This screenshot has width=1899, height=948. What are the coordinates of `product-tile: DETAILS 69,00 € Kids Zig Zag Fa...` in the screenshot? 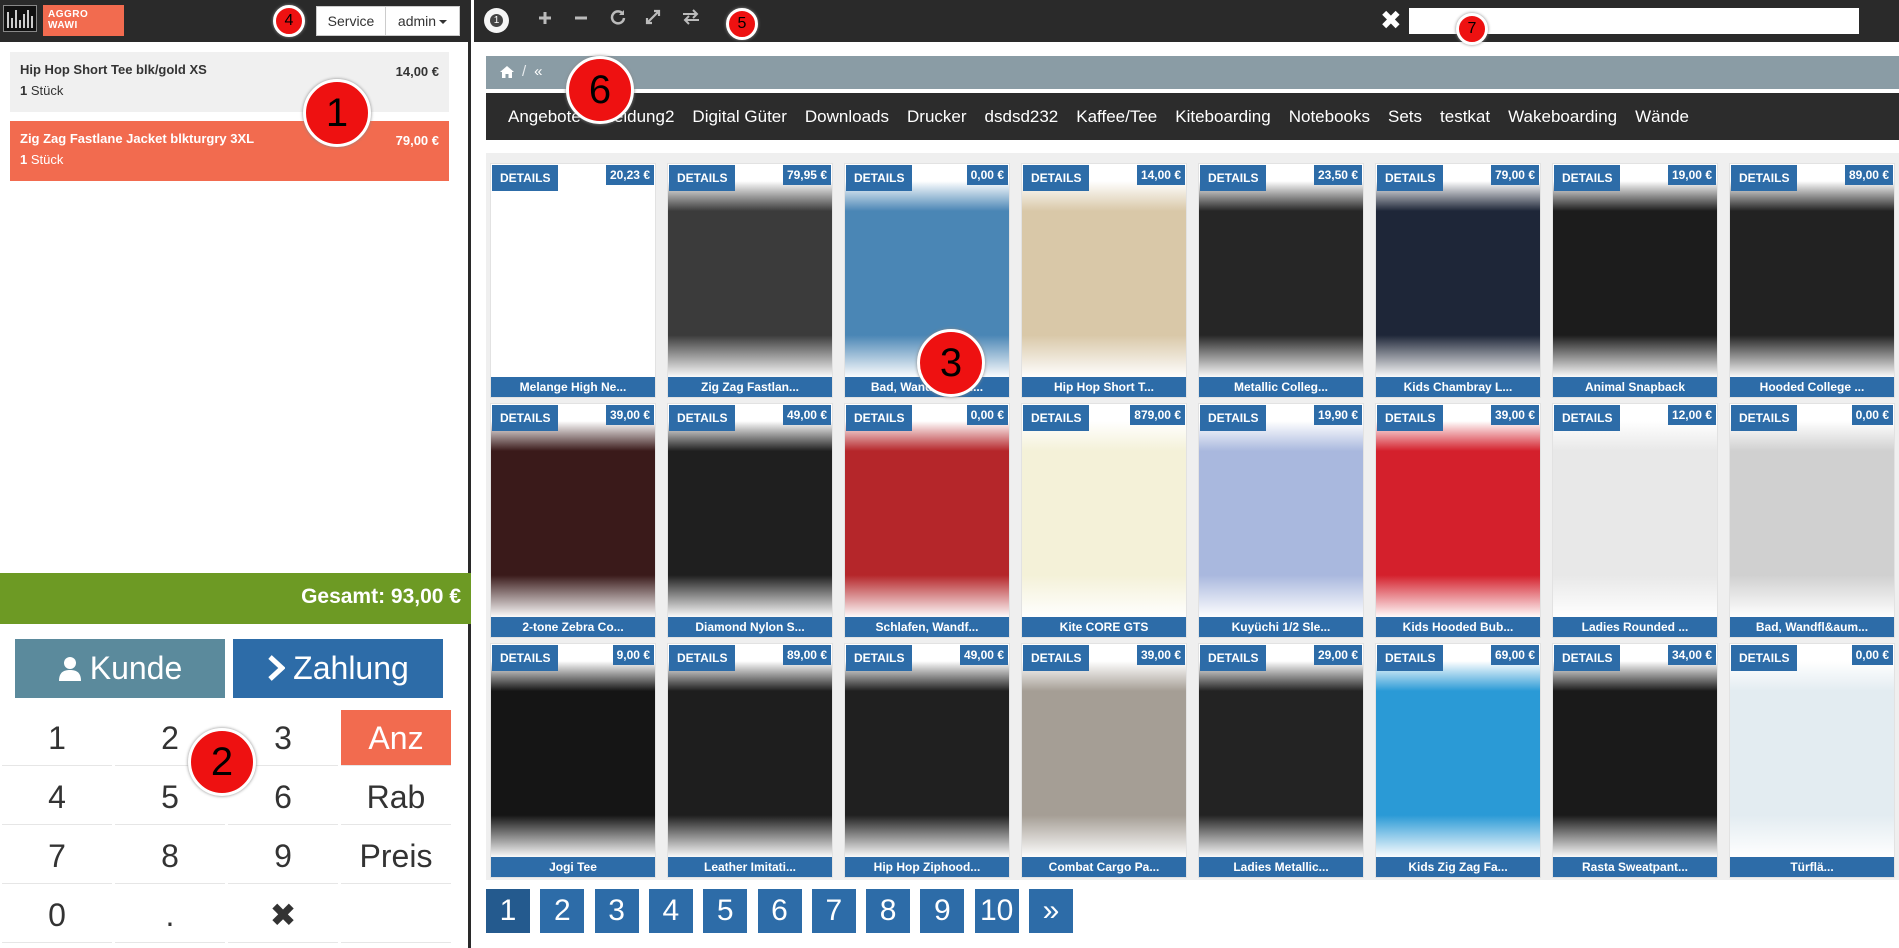 It's located at (1458, 760).